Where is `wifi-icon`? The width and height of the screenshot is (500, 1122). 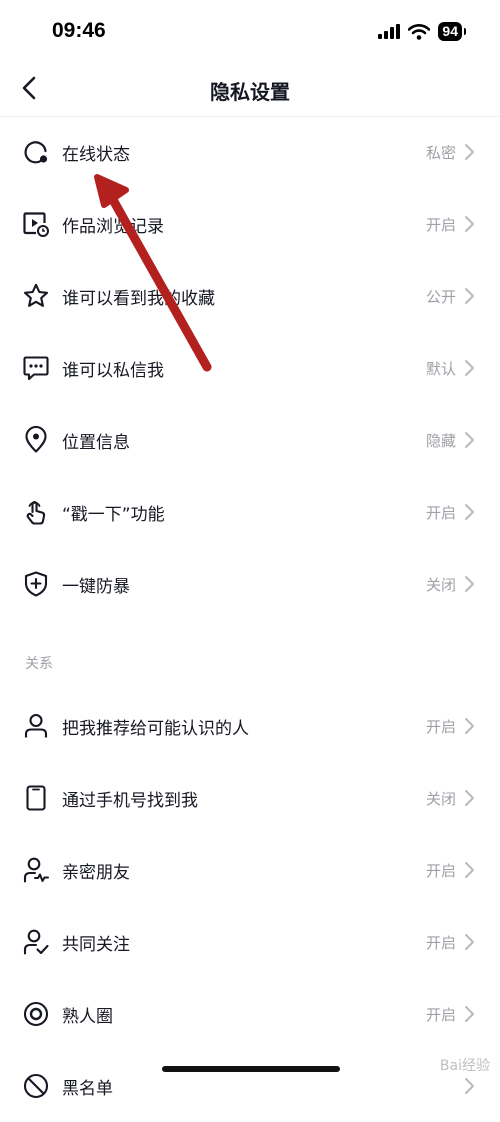
wifi-icon is located at coordinates (419, 31).